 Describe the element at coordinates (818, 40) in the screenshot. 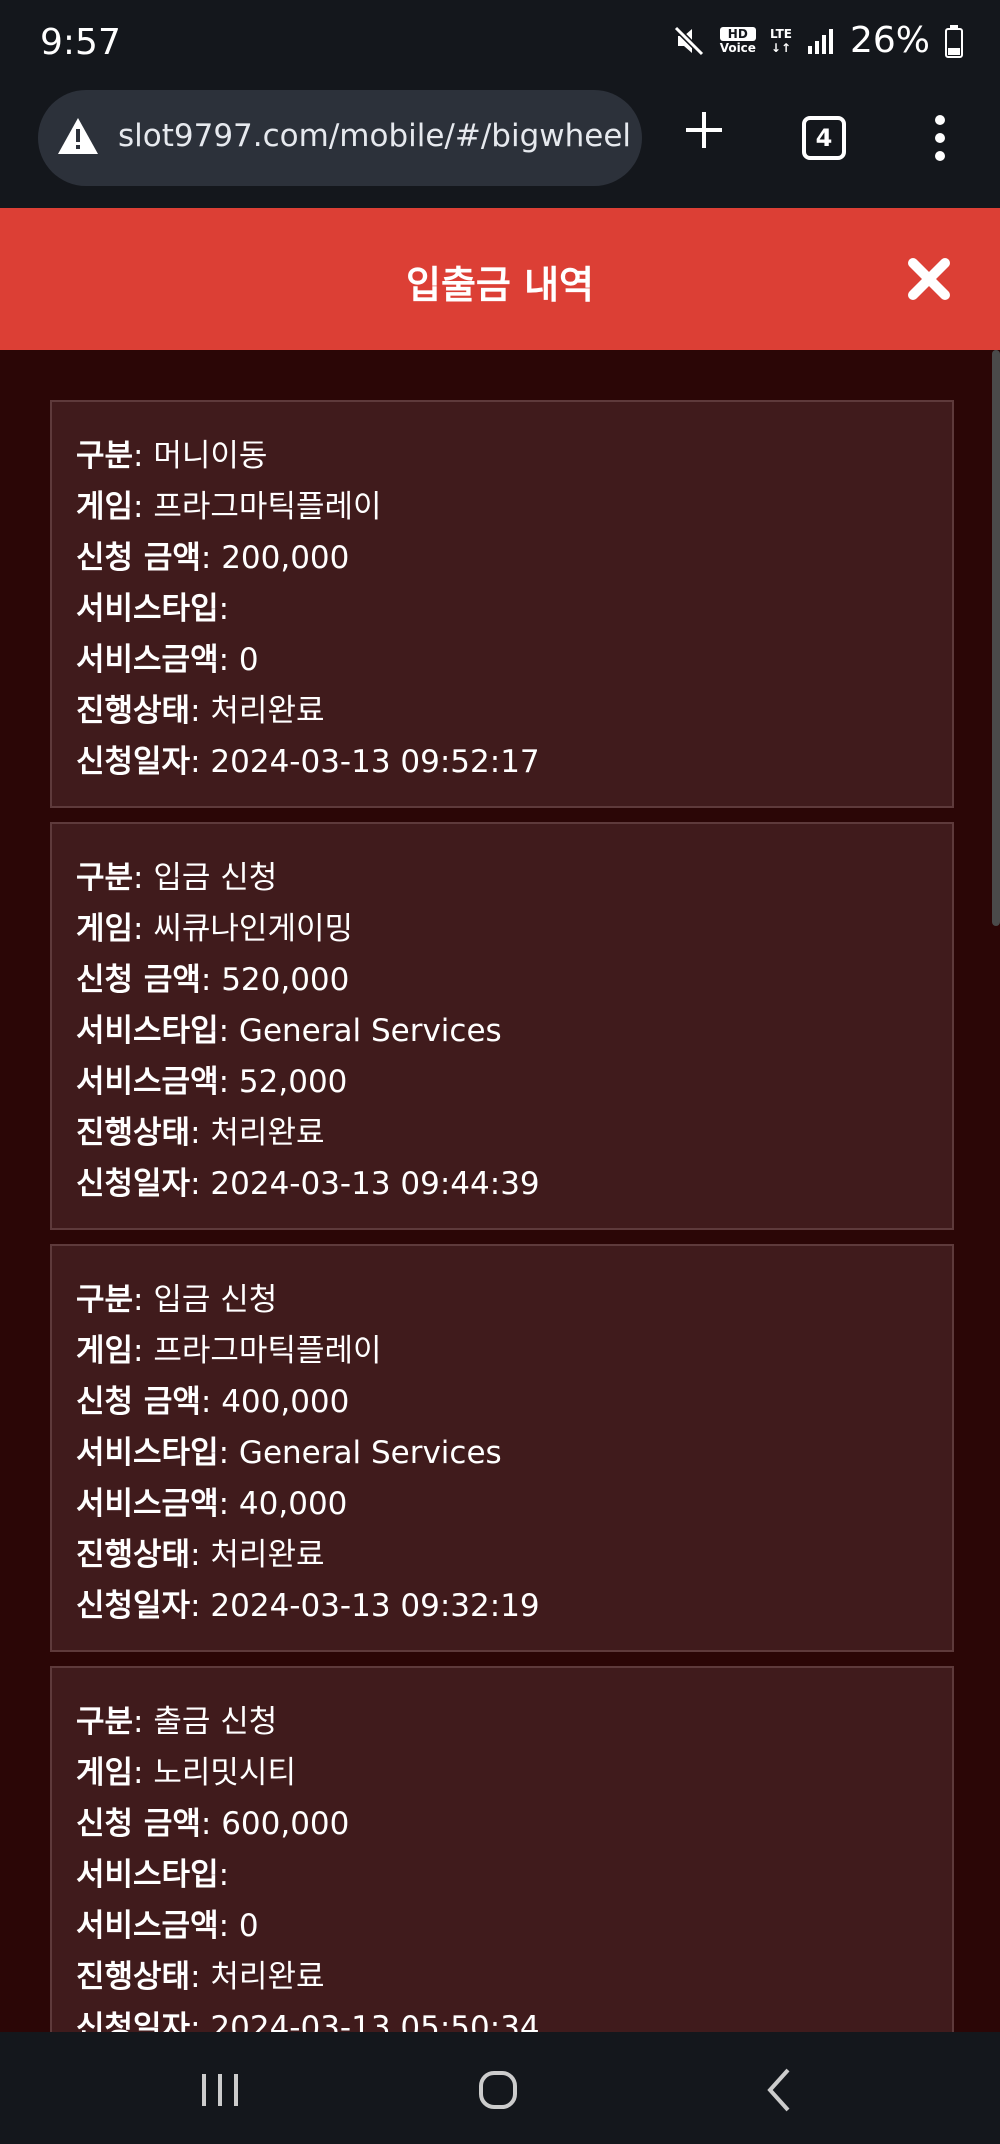

I see `status-icons: HD Voice LTE ↓↑ 26%` at that location.